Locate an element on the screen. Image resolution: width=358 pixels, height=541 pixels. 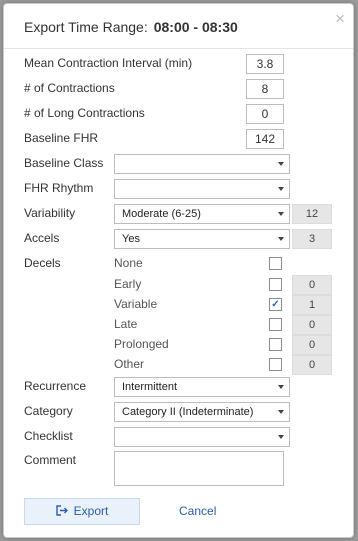
recurrence-label: Recurrence is located at coordinates (55, 386).